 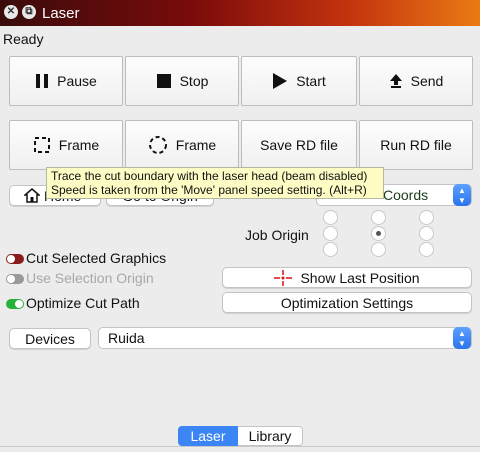 I want to click on run-rd-file-label: Run RD file, so click(x=416, y=145).